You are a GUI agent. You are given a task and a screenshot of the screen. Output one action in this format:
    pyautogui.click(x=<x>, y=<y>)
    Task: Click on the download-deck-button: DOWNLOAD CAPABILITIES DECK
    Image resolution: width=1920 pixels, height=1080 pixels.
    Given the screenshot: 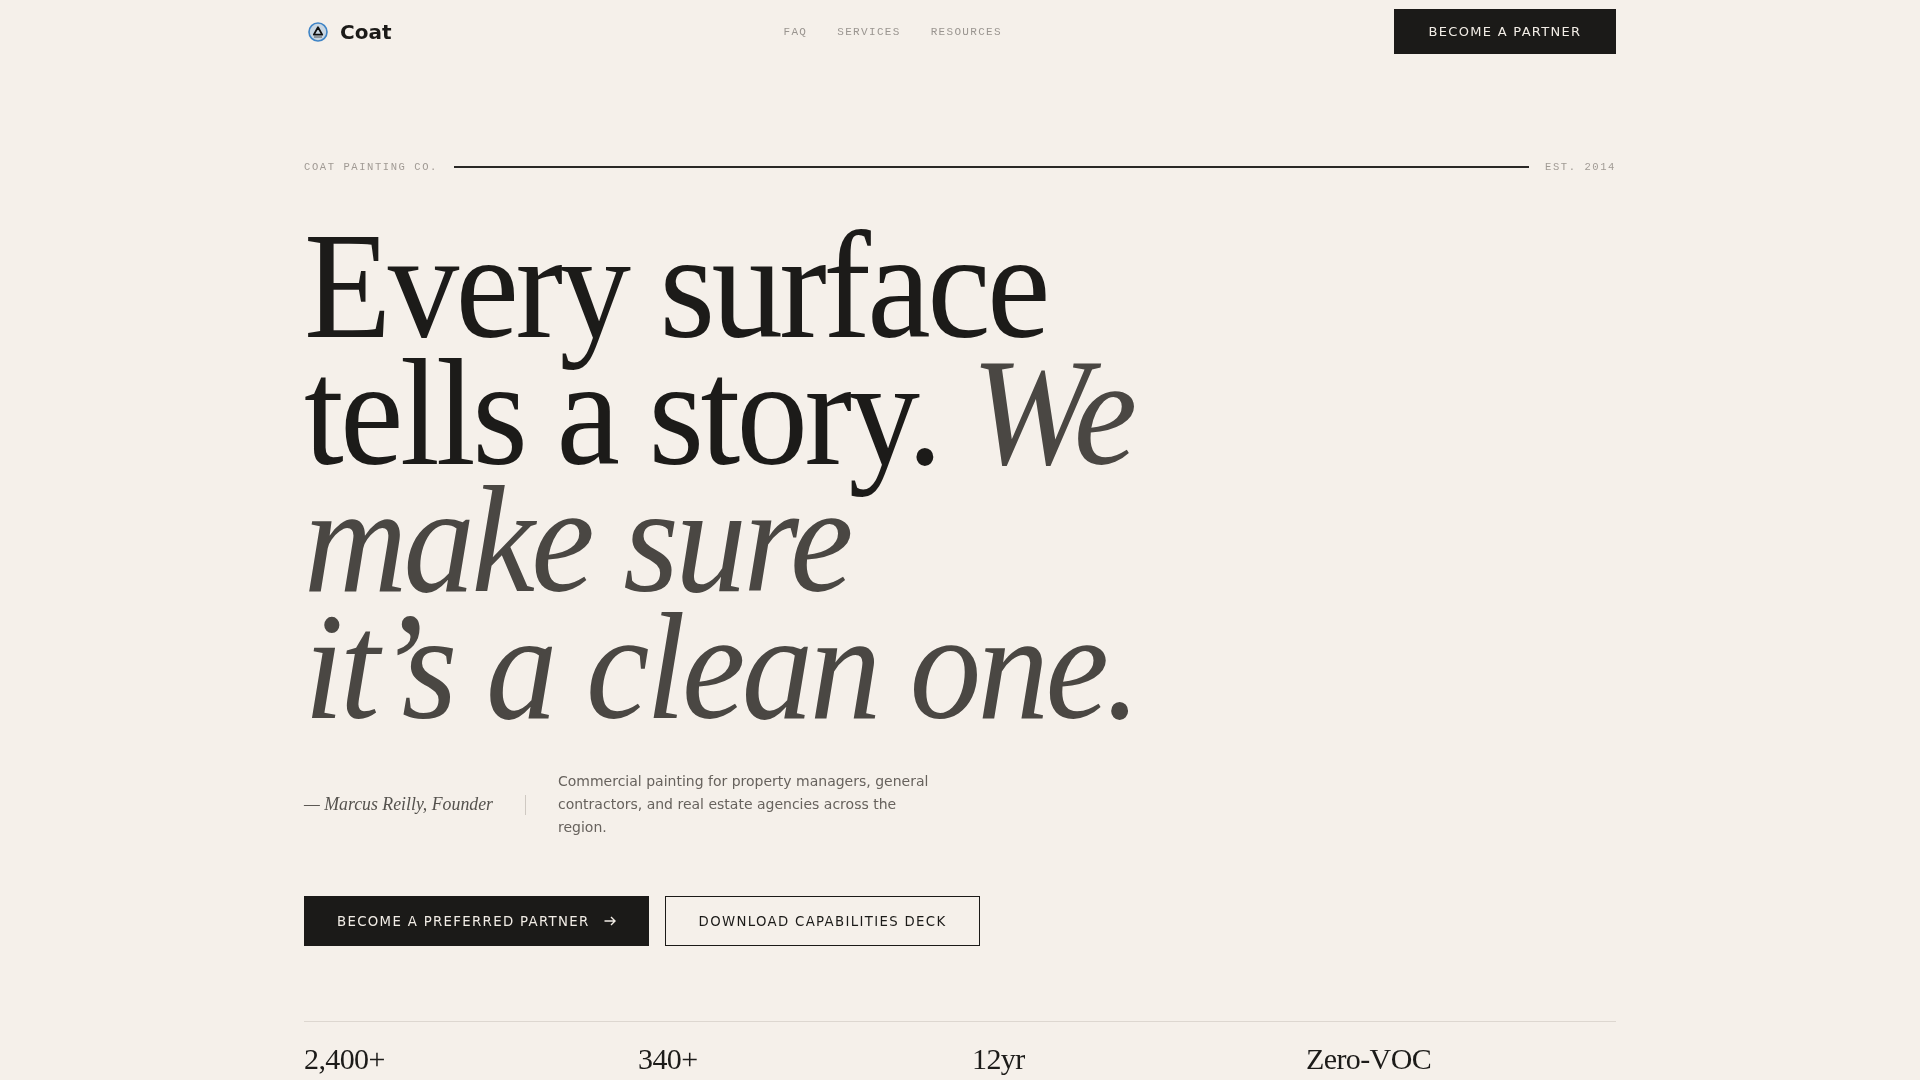 What is the action you would take?
    pyautogui.click(x=822, y=921)
    